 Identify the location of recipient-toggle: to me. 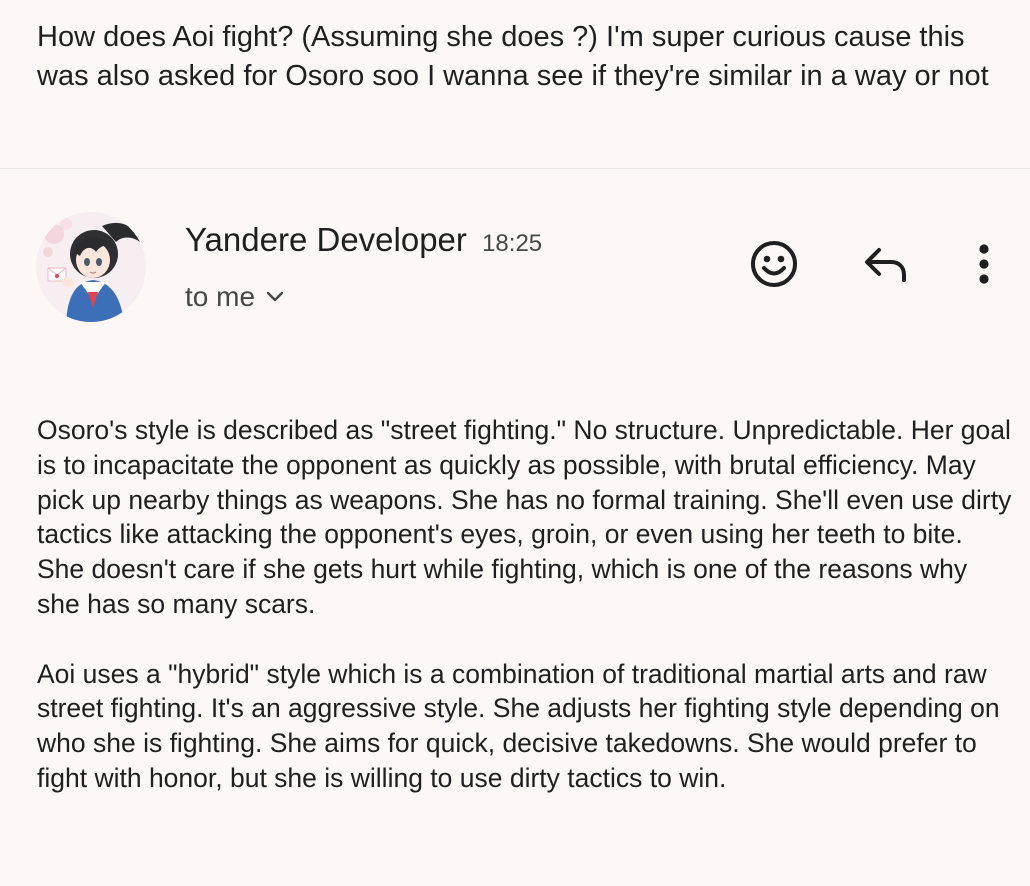
(235, 297).